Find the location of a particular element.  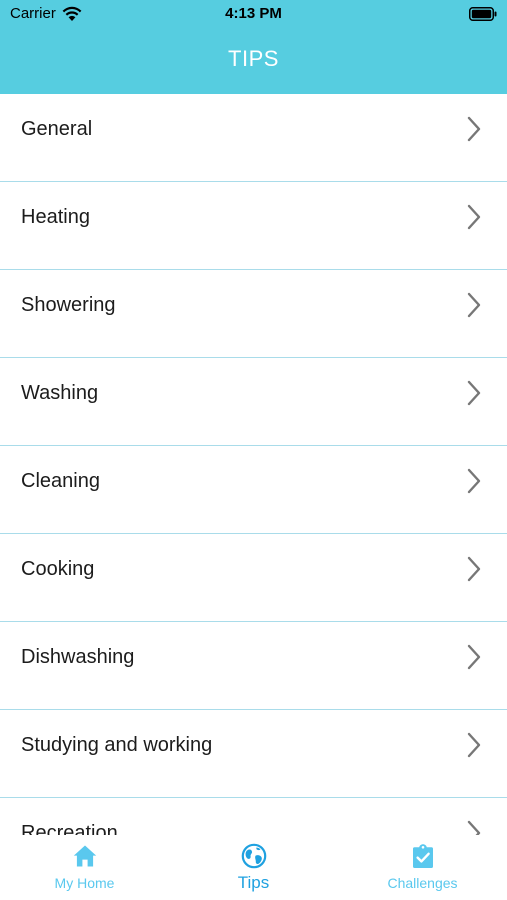

tab-label: Tips is located at coordinates (253, 882).